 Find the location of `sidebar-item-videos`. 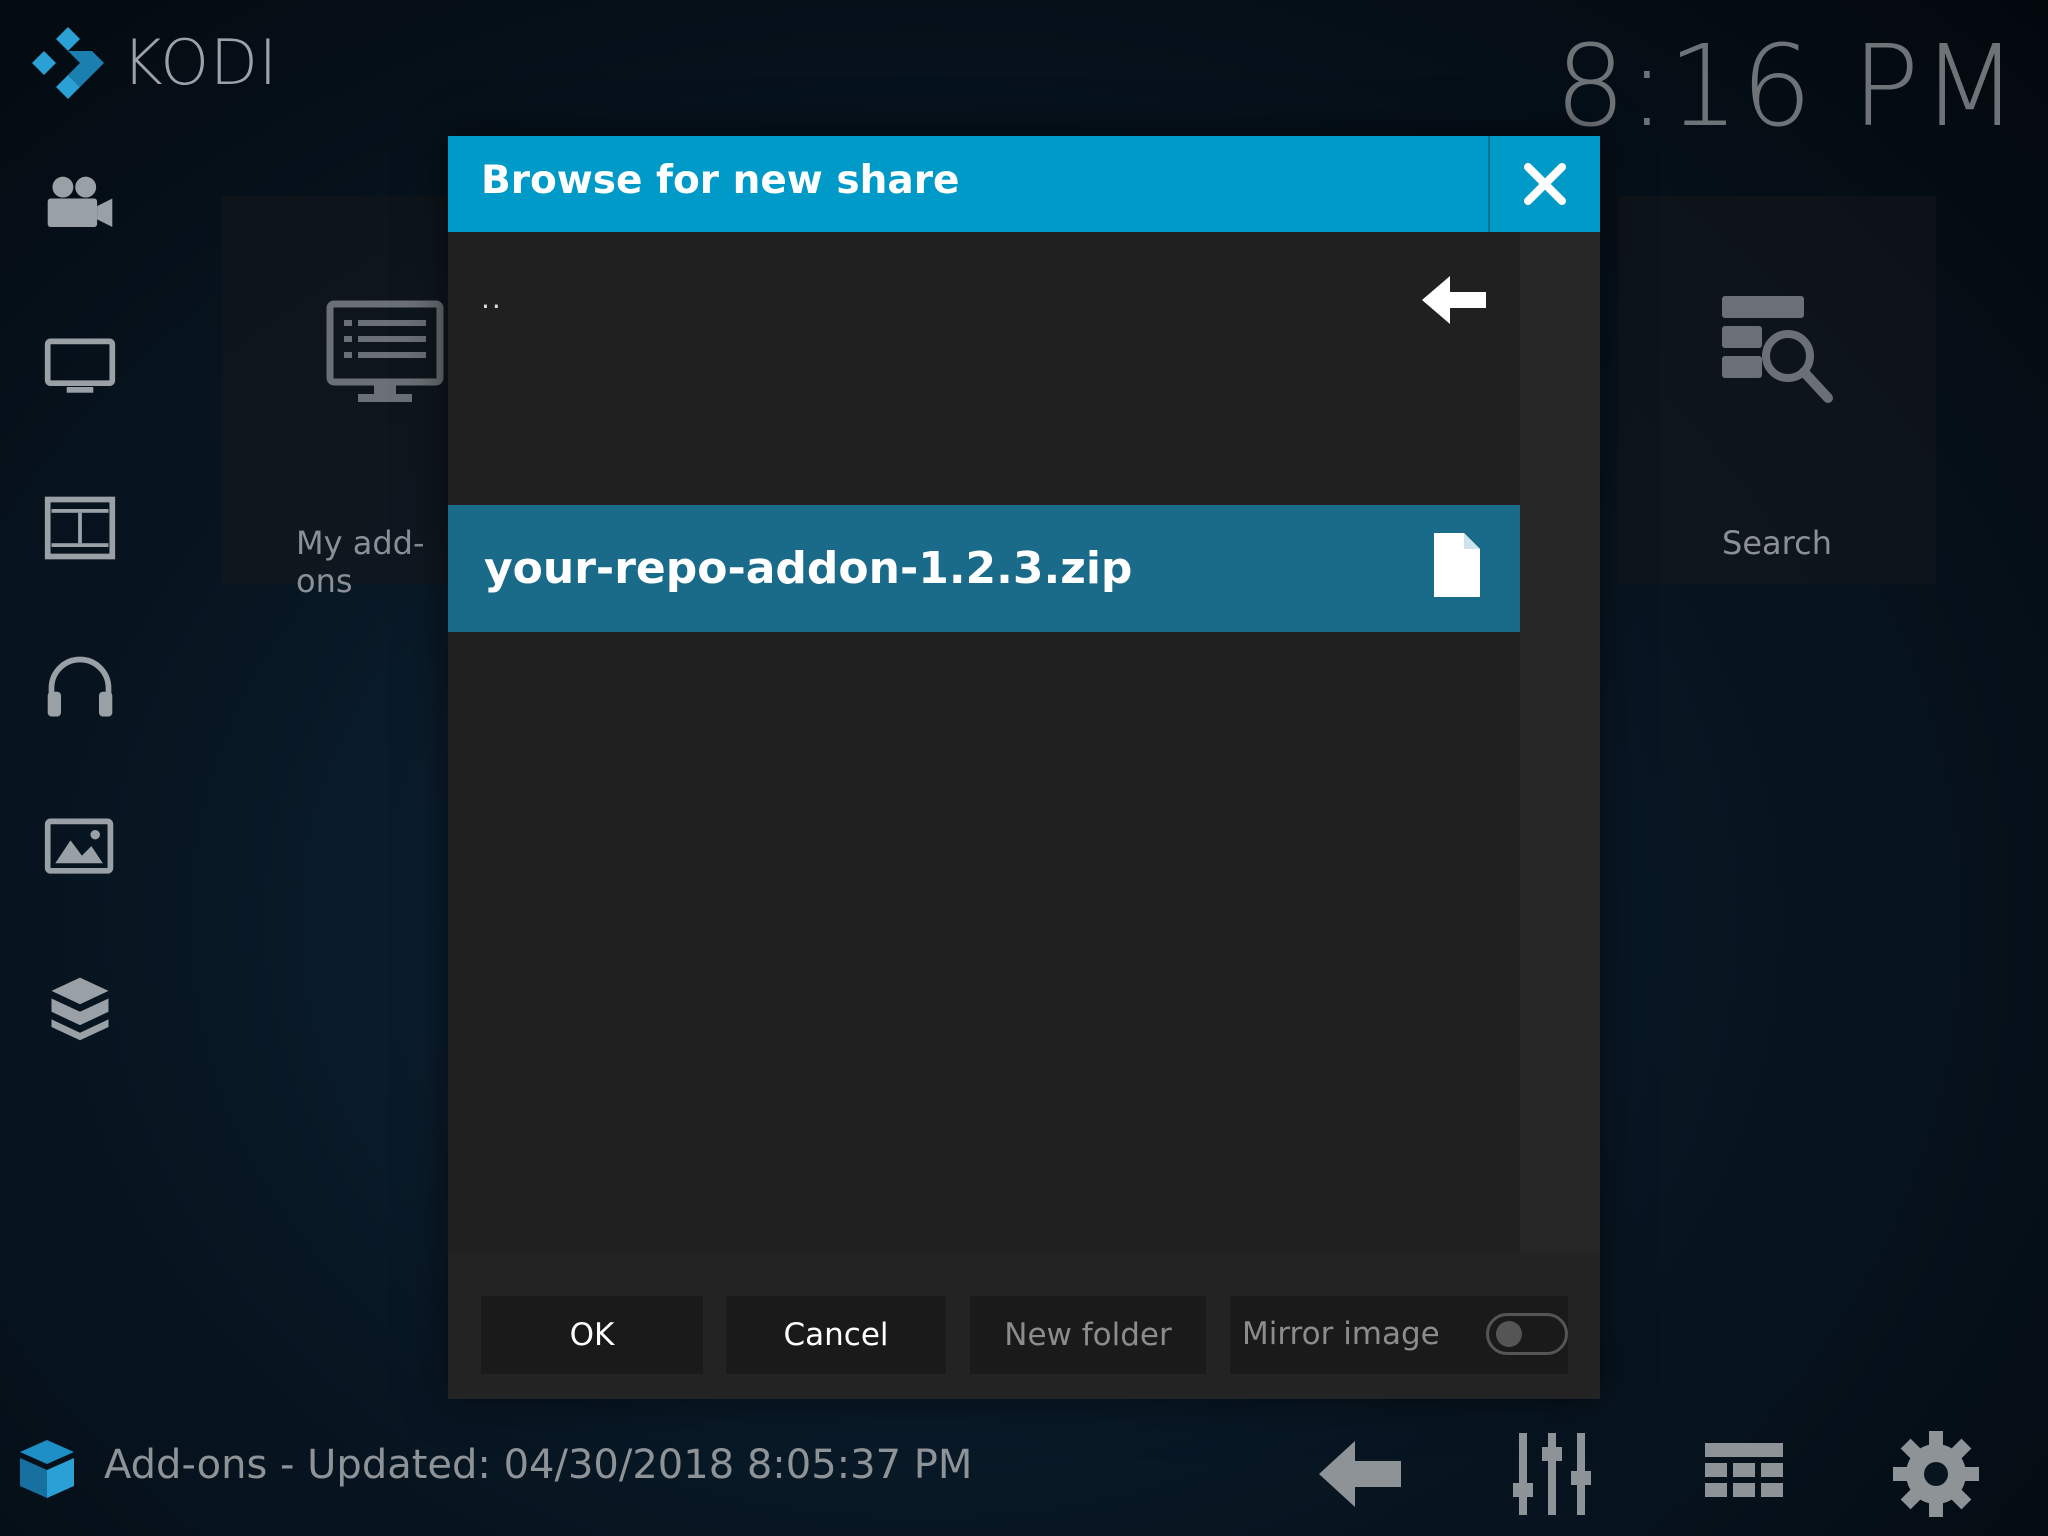

sidebar-item-videos is located at coordinates (80, 528).